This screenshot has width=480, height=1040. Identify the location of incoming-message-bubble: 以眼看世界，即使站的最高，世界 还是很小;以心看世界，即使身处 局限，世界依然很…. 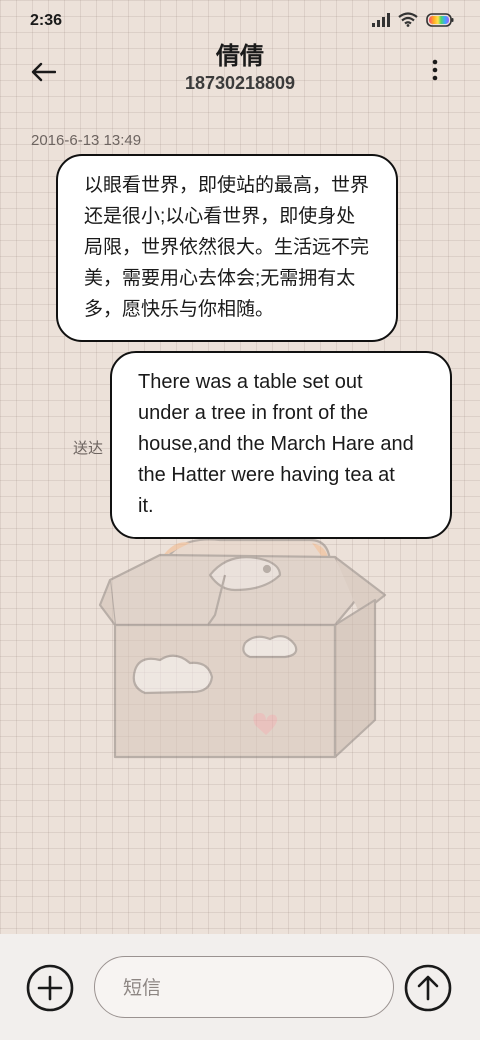
(227, 248).